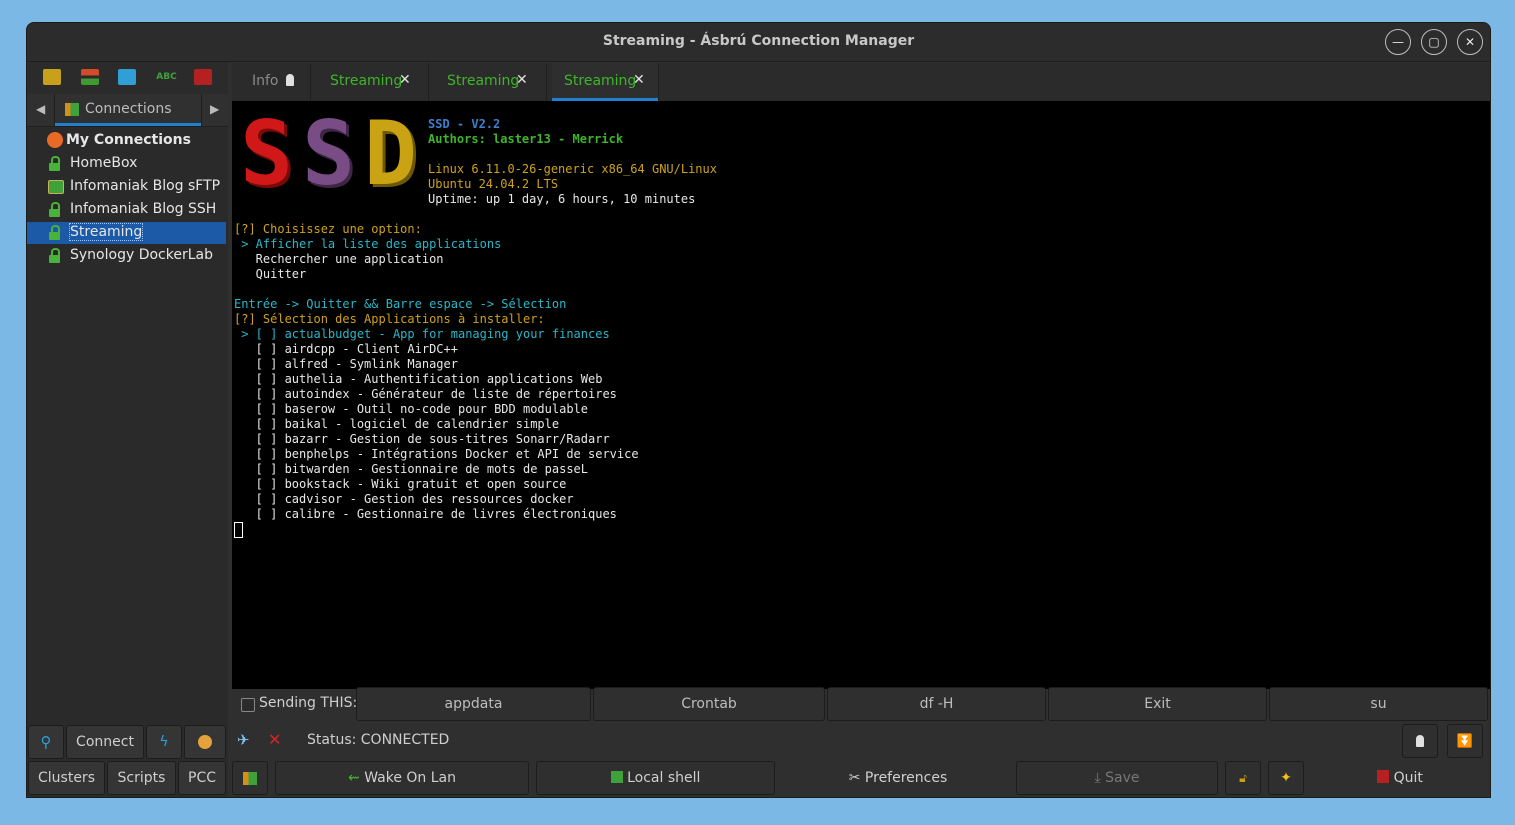 The image size is (1515, 825). What do you see at coordinates (1434, 42) in the screenshot?
I see `maximize-button: ▢` at bounding box center [1434, 42].